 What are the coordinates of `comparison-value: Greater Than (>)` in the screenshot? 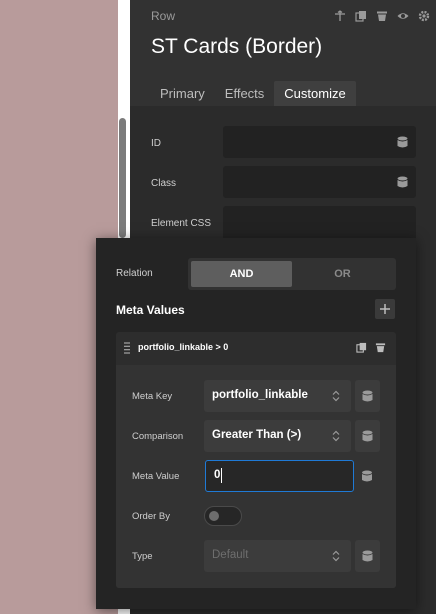 It's located at (257, 435).